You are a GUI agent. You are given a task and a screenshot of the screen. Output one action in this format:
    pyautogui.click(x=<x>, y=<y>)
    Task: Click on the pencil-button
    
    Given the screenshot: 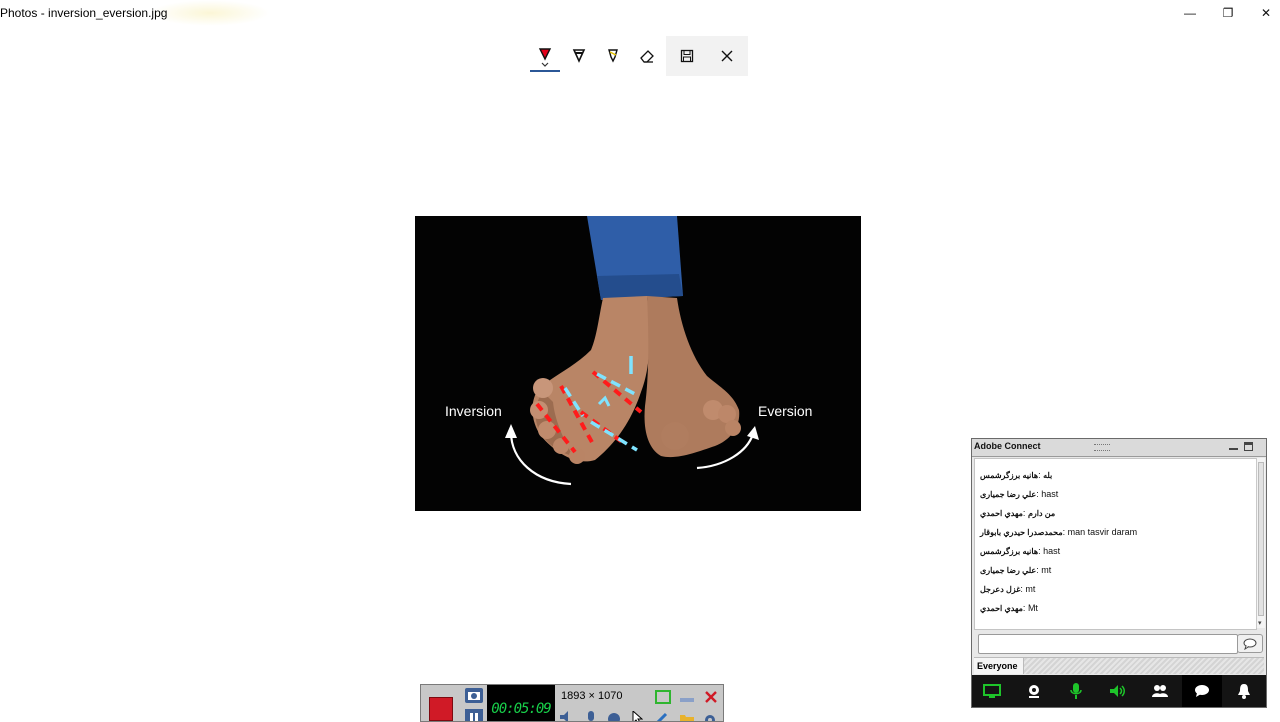 What is the action you would take?
    pyautogui.click(x=579, y=56)
    